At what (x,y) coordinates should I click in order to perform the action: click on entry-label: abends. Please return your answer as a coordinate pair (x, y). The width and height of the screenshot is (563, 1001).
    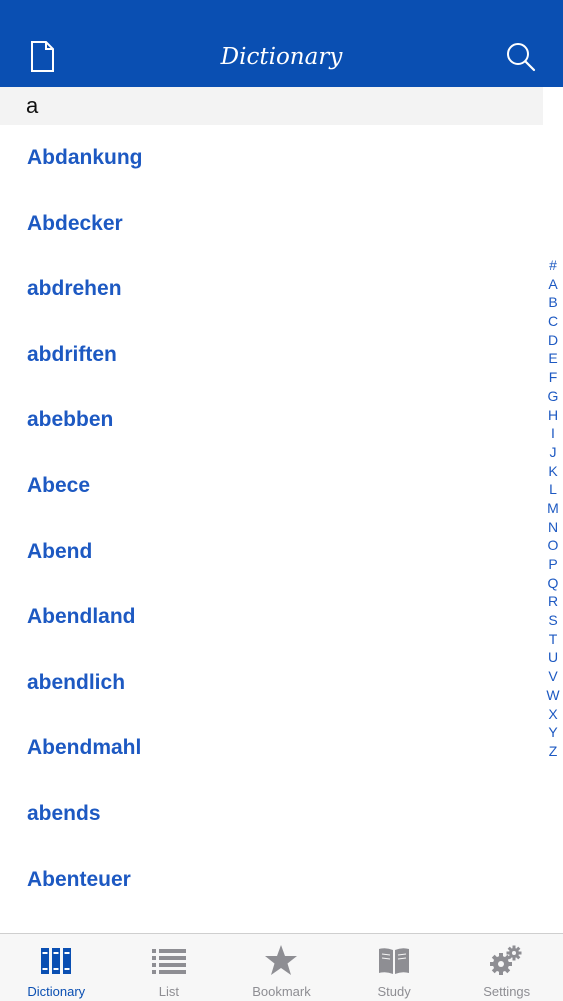
    Looking at the image, I should click on (64, 813).